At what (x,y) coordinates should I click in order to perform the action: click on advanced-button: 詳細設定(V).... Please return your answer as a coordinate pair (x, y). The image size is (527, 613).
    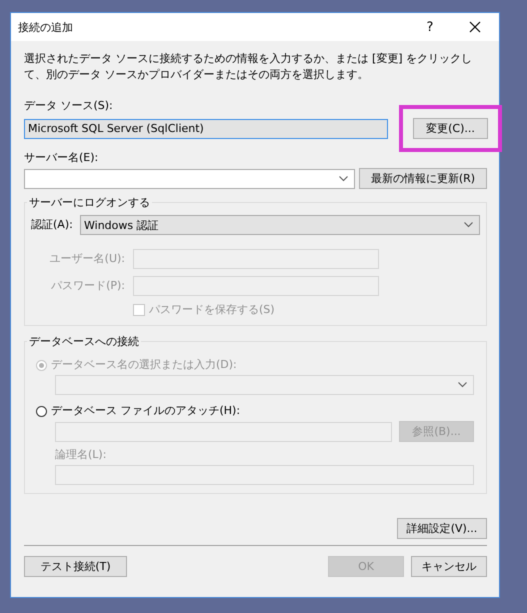
    Looking at the image, I should click on (442, 528).